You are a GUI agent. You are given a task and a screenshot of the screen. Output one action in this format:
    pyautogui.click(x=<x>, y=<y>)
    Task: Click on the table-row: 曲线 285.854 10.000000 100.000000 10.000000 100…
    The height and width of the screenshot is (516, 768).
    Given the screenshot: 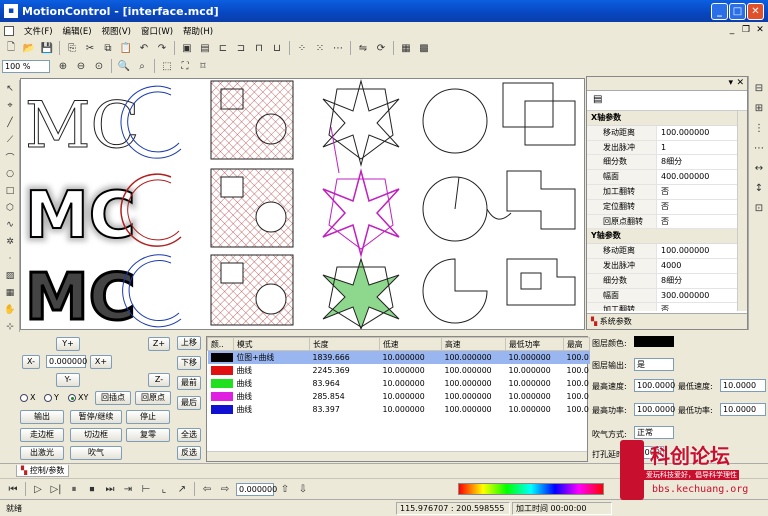 What is the action you would take?
    pyautogui.click(x=399, y=396)
    